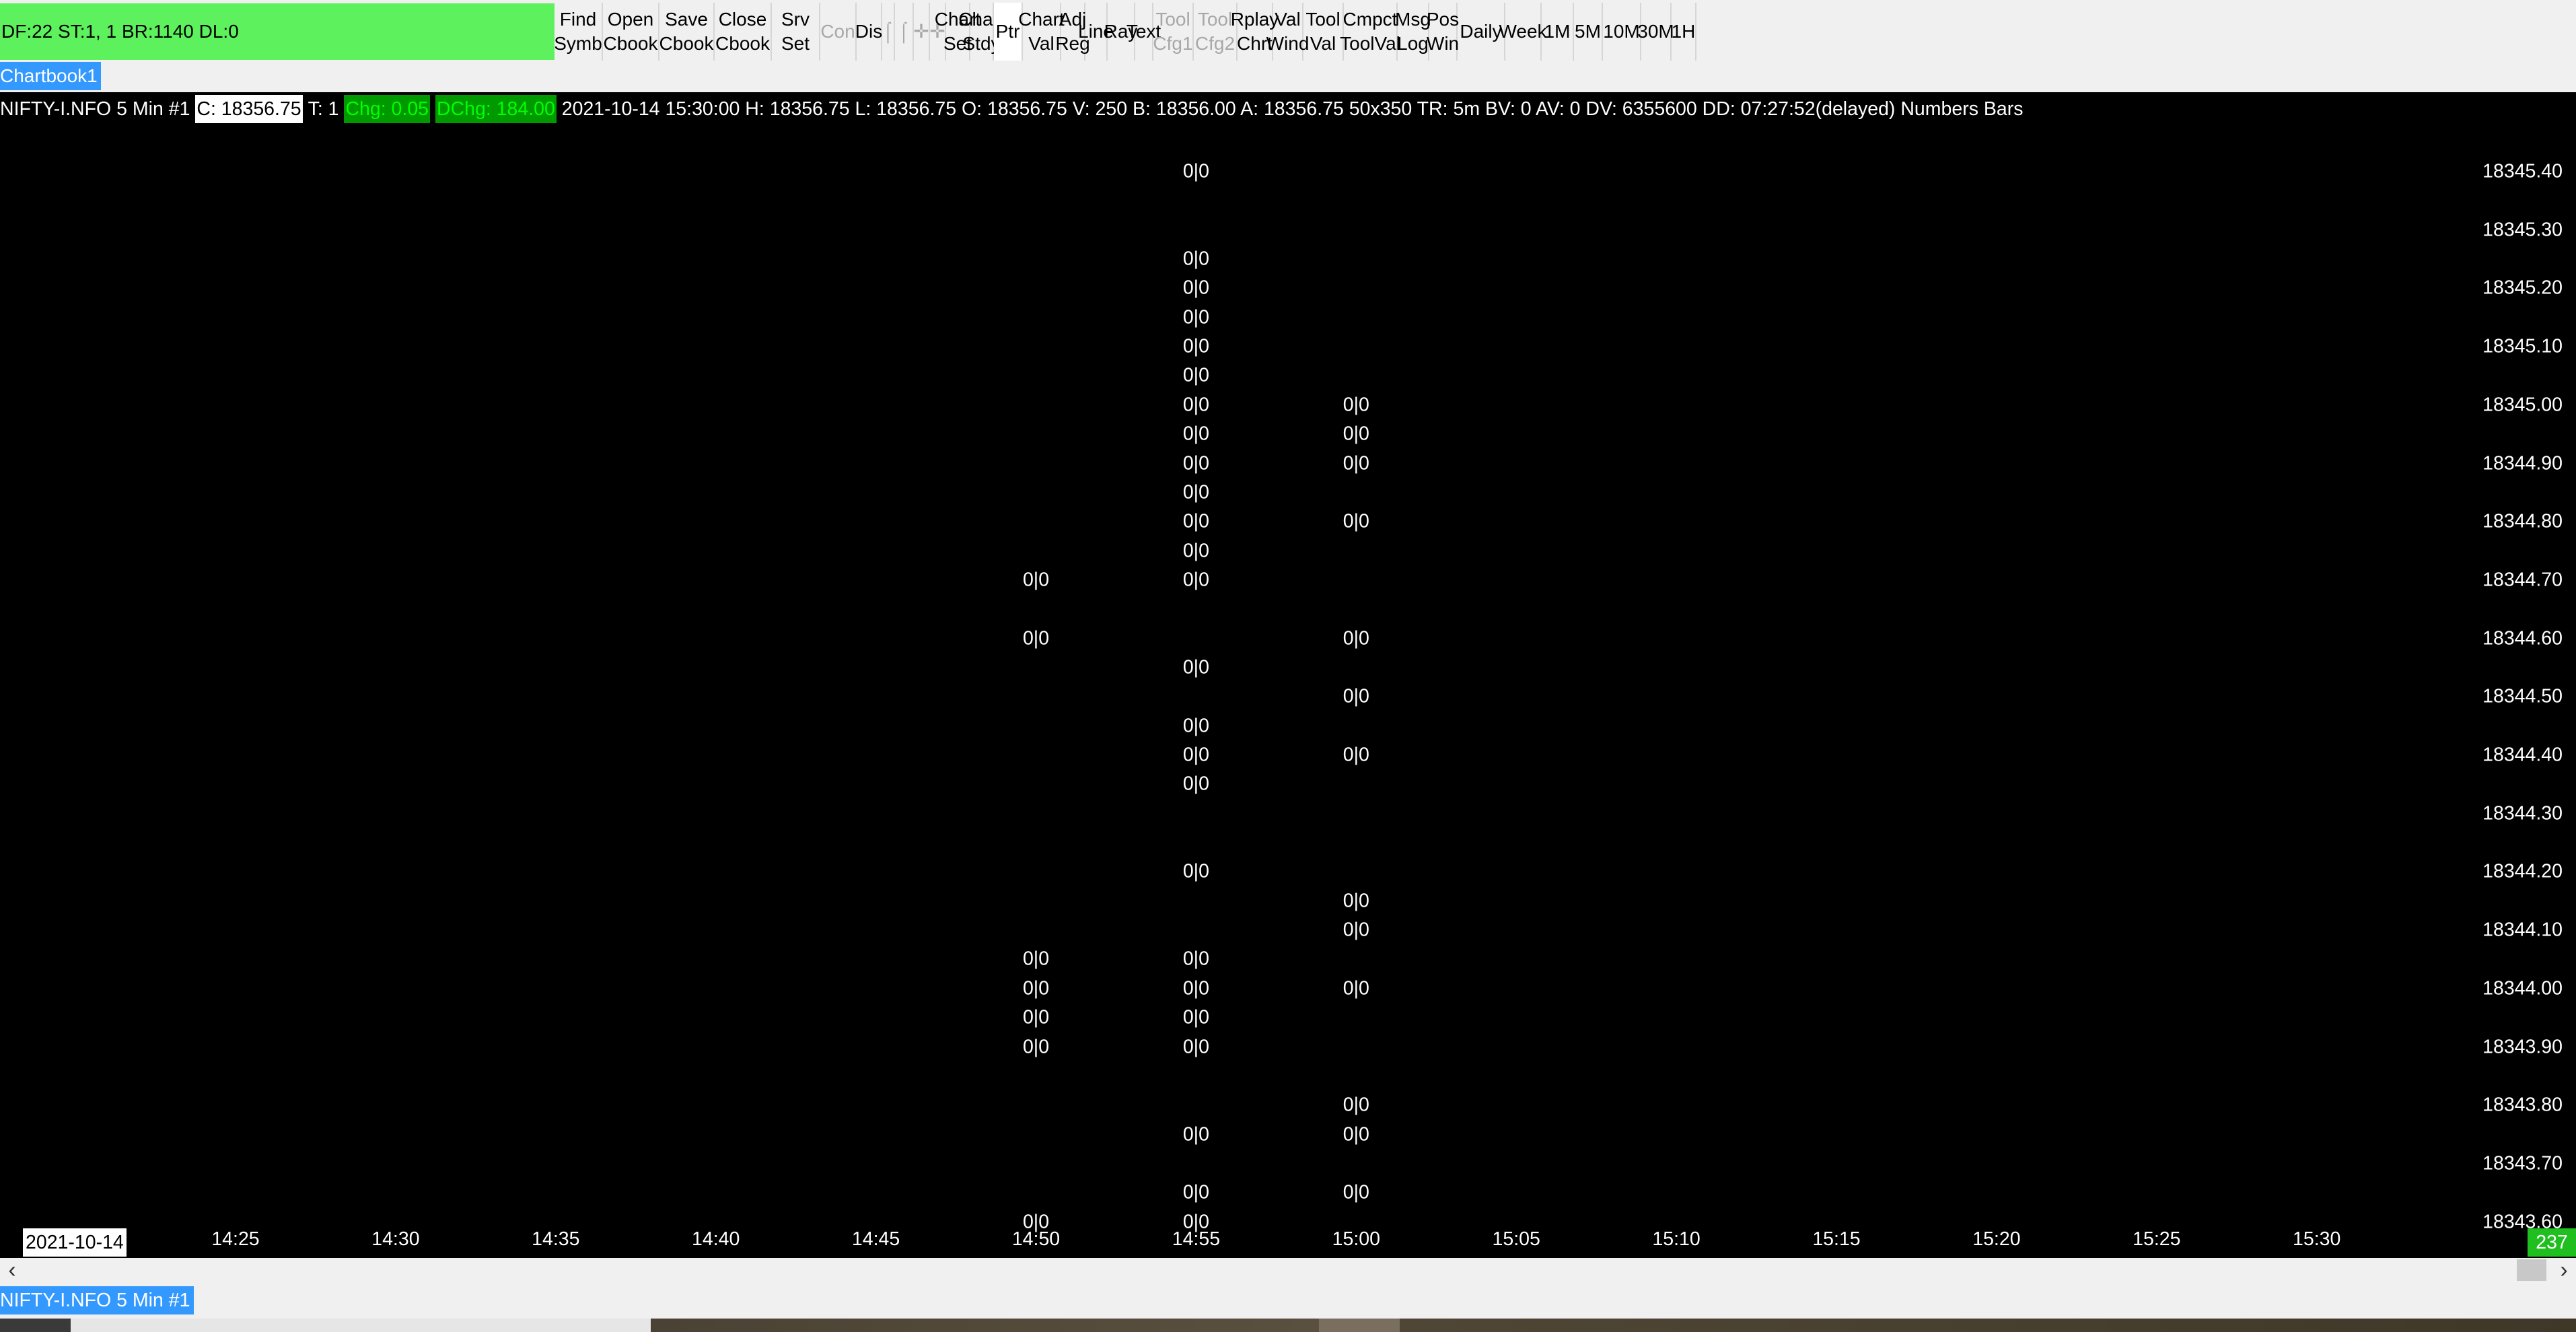 This screenshot has height=1332, width=2576. What do you see at coordinates (1288, 1270) in the screenshot?
I see `horizontal-scrollbar: ‹ ›` at bounding box center [1288, 1270].